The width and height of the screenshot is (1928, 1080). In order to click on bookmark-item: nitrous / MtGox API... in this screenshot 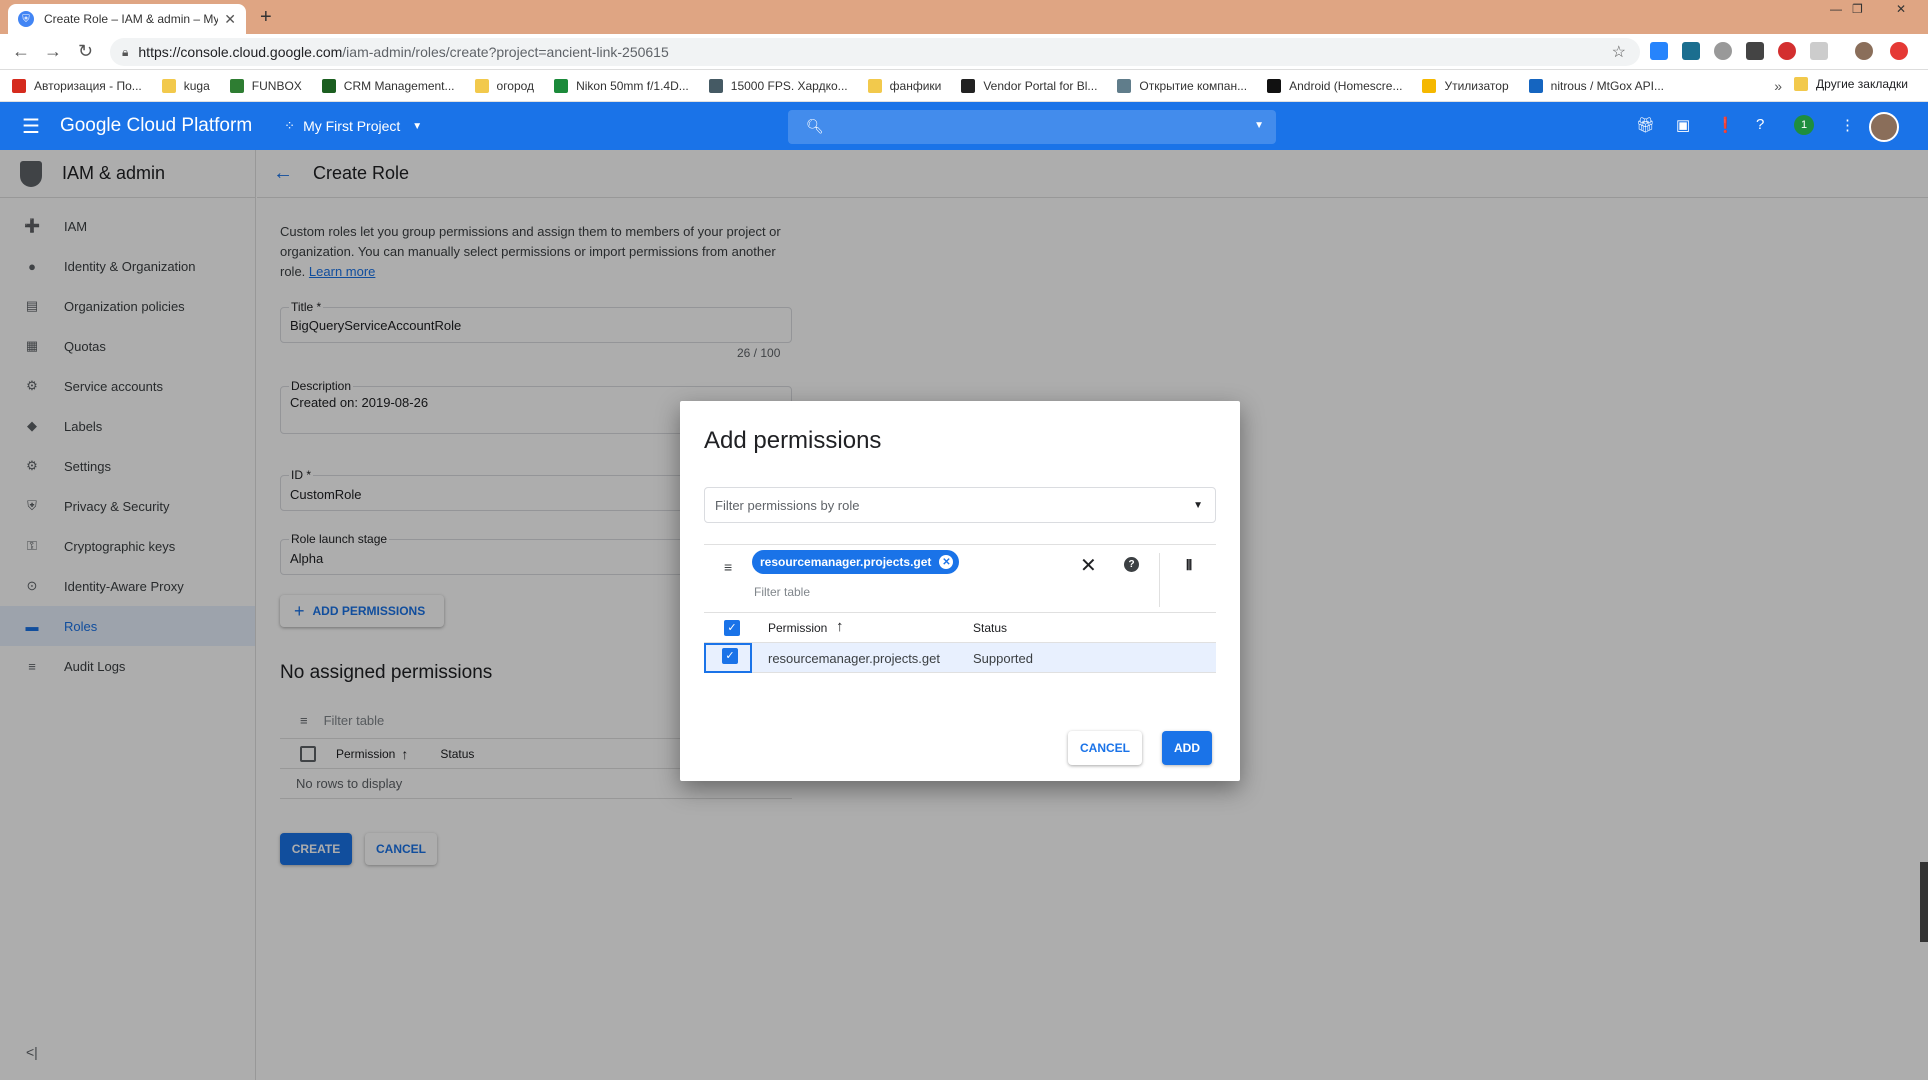, I will do `click(1596, 85)`.